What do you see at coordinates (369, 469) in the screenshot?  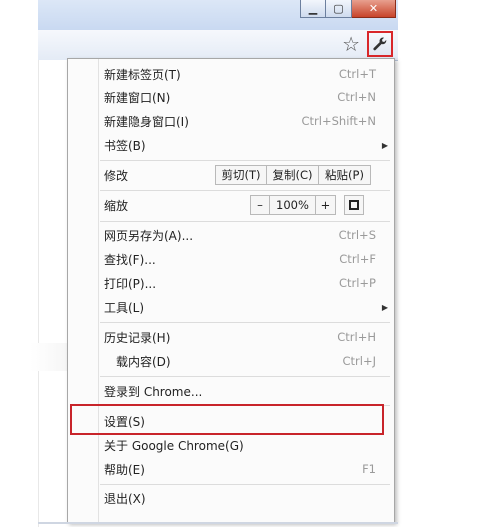 I see `menu-item-shortcut: F1` at bounding box center [369, 469].